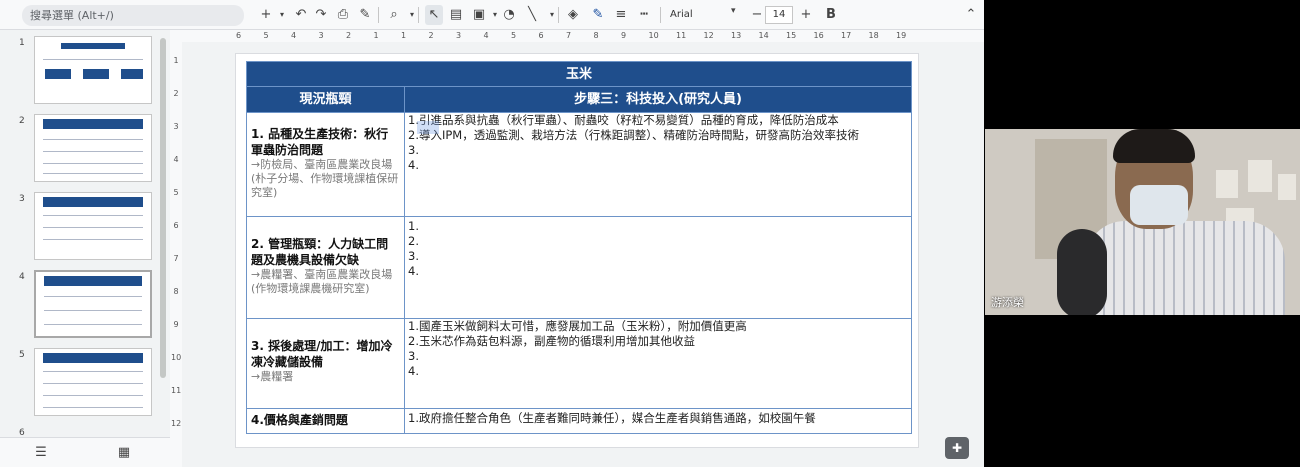  What do you see at coordinates (818, 35) in the screenshot?
I see `ruler-tick: 16` at bounding box center [818, 35].